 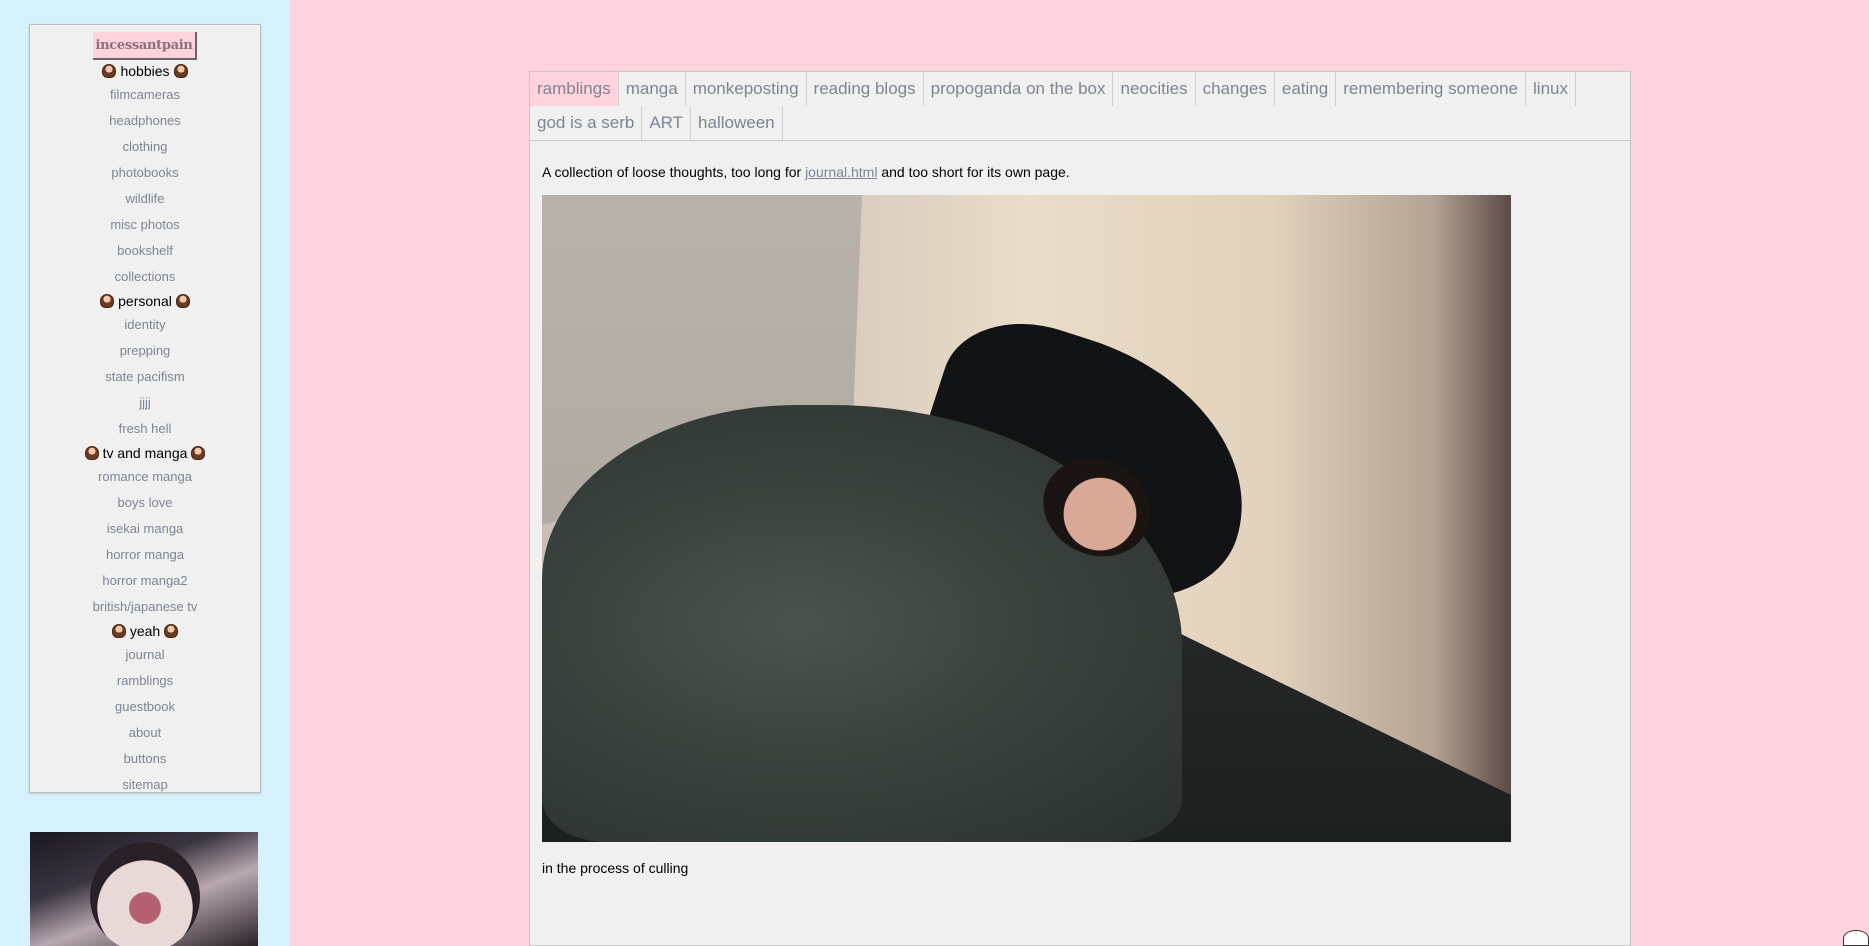 I want to click on section-head-yeah: yeah, so click(x=145, y=631).